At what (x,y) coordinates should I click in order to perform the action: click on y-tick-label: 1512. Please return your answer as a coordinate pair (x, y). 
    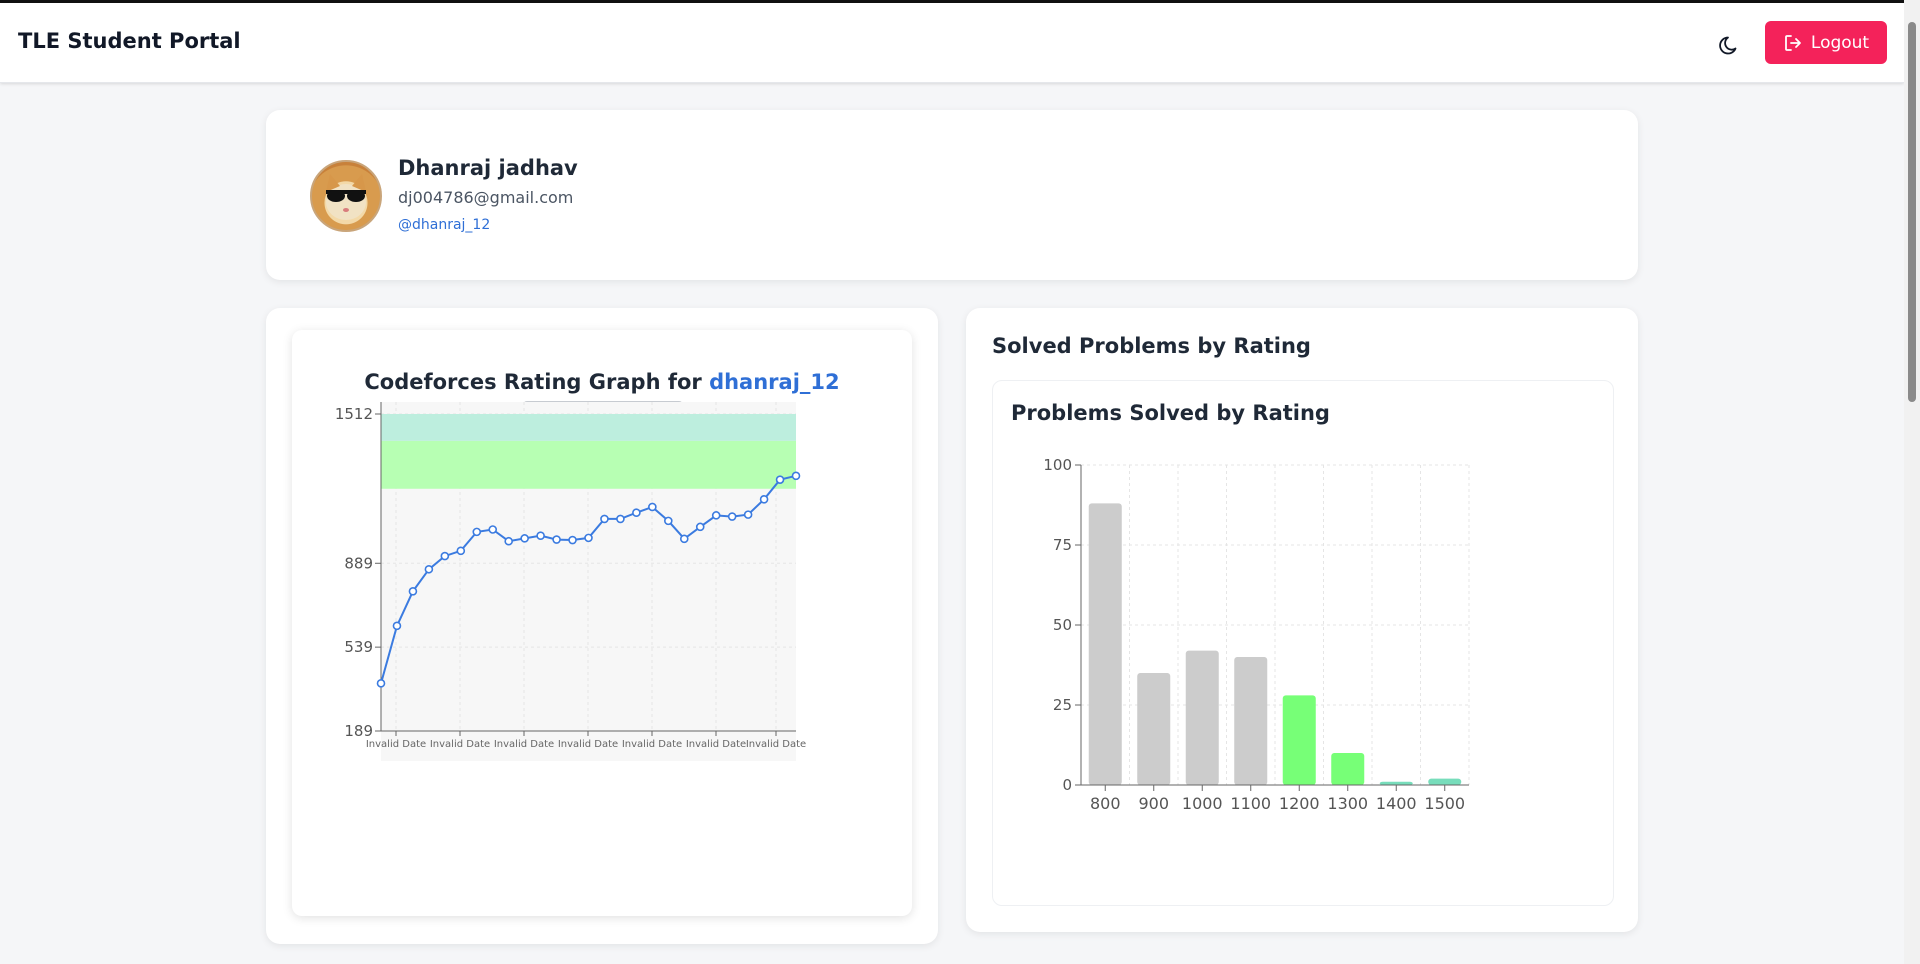
    Looking at the image, I should click on (354, 414).